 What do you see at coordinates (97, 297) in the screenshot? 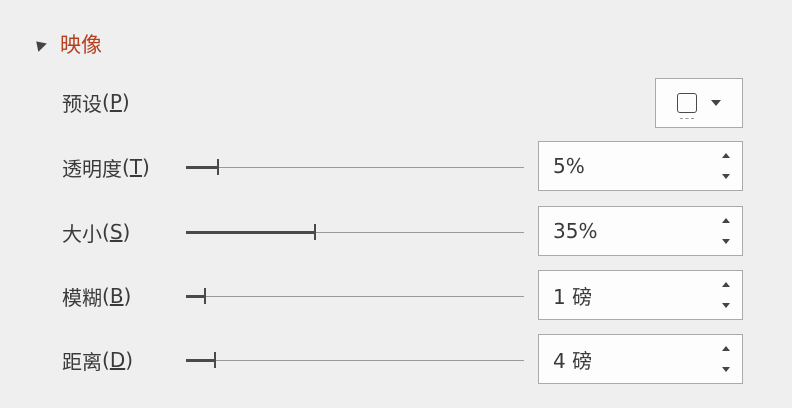
I see `blur-label: 模糊(B)` at bounding box center [97, 297].